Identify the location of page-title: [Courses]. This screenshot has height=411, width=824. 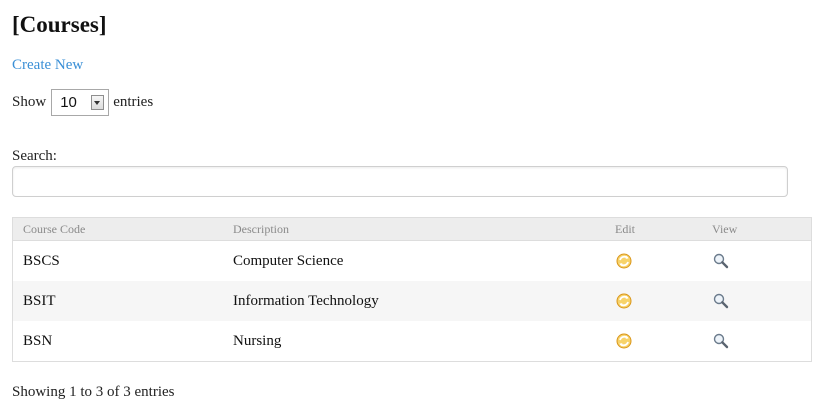
(59, 24).